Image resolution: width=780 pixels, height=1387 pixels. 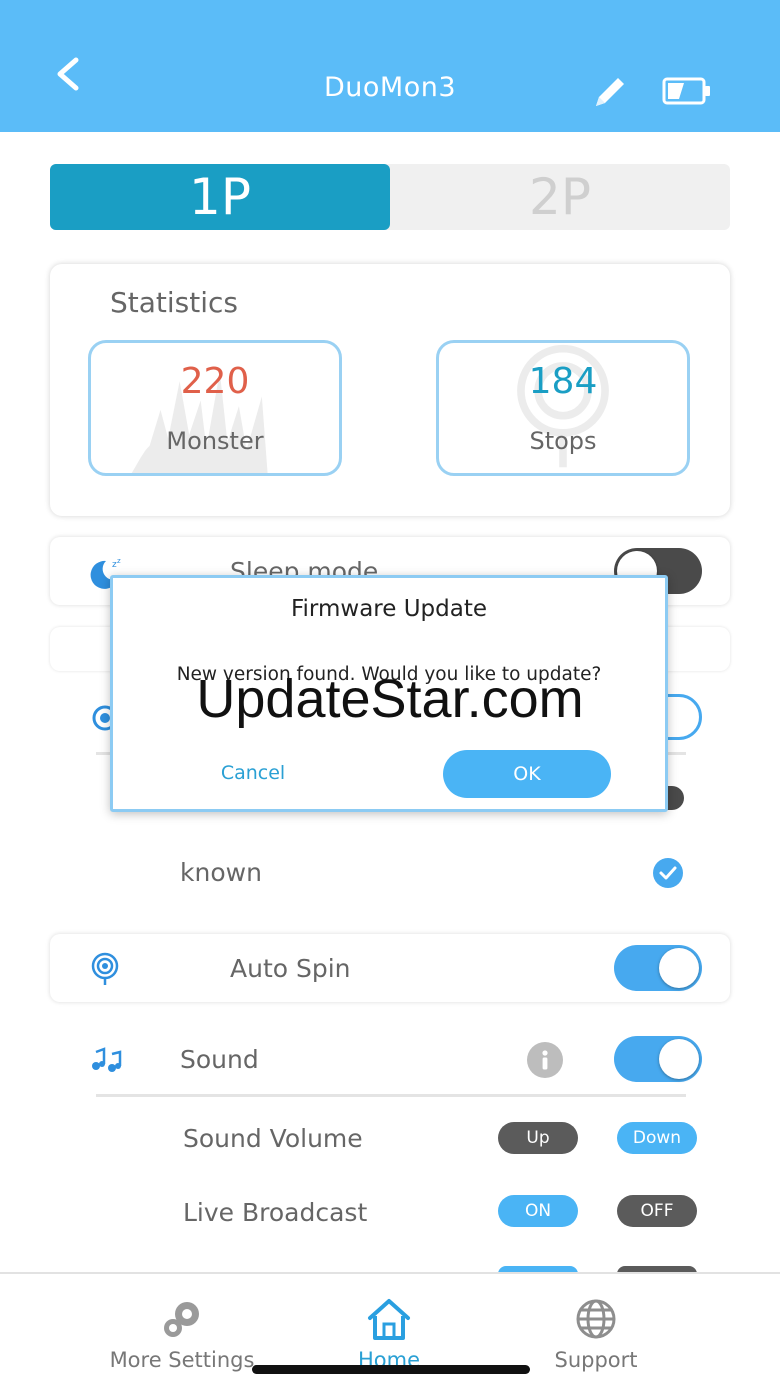 What do you see at coordinates (657, 1138) in the screenshot?
I see `volume-down-button: Down` at bounding box center [657, 1138].